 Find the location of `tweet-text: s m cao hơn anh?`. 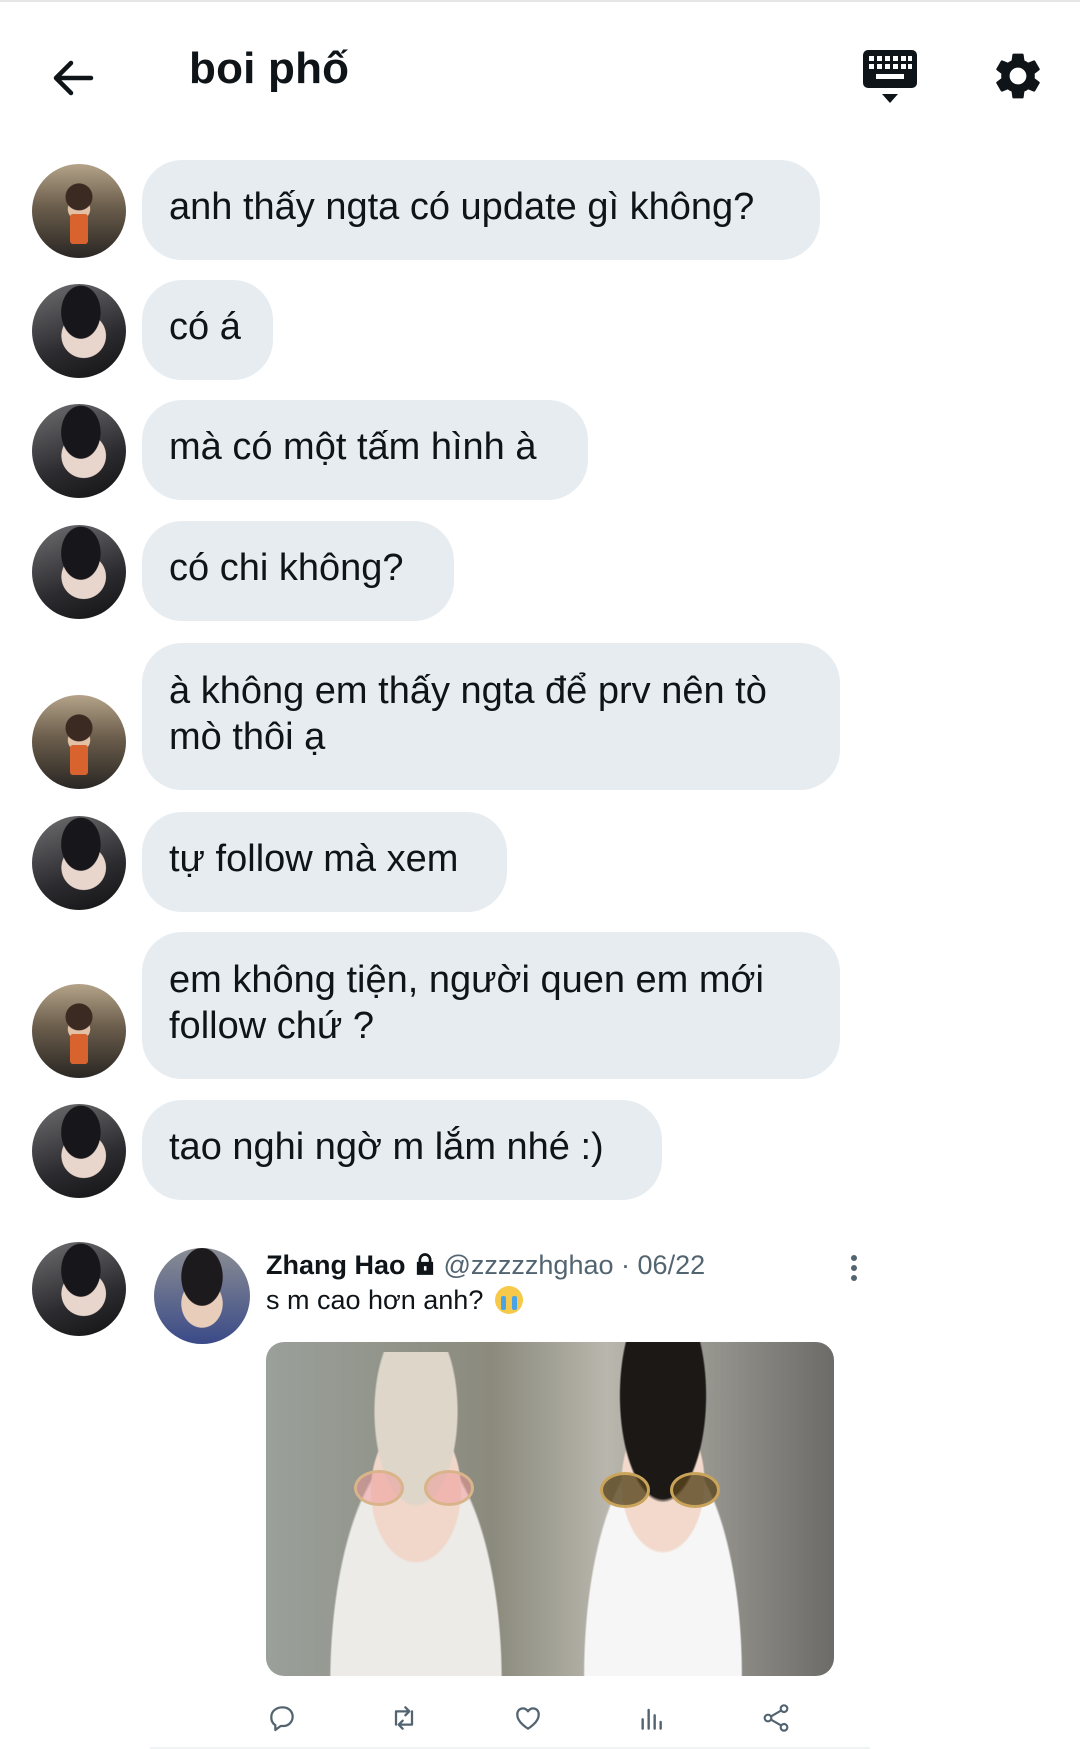

tweet-text: s m cao hơn anh? is located at coordinates (394, 1300).